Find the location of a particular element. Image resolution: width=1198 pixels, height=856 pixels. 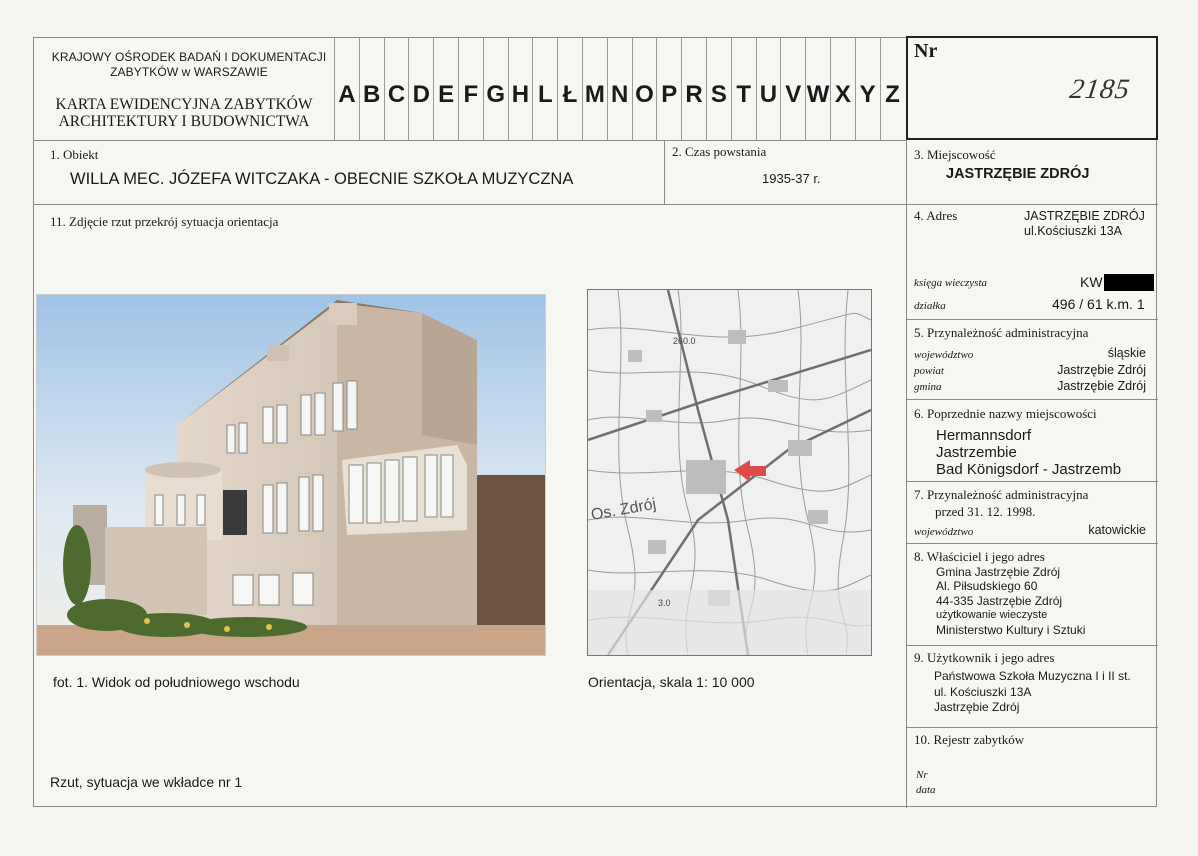

register-date-label: data is located at coordinates (926, 790).